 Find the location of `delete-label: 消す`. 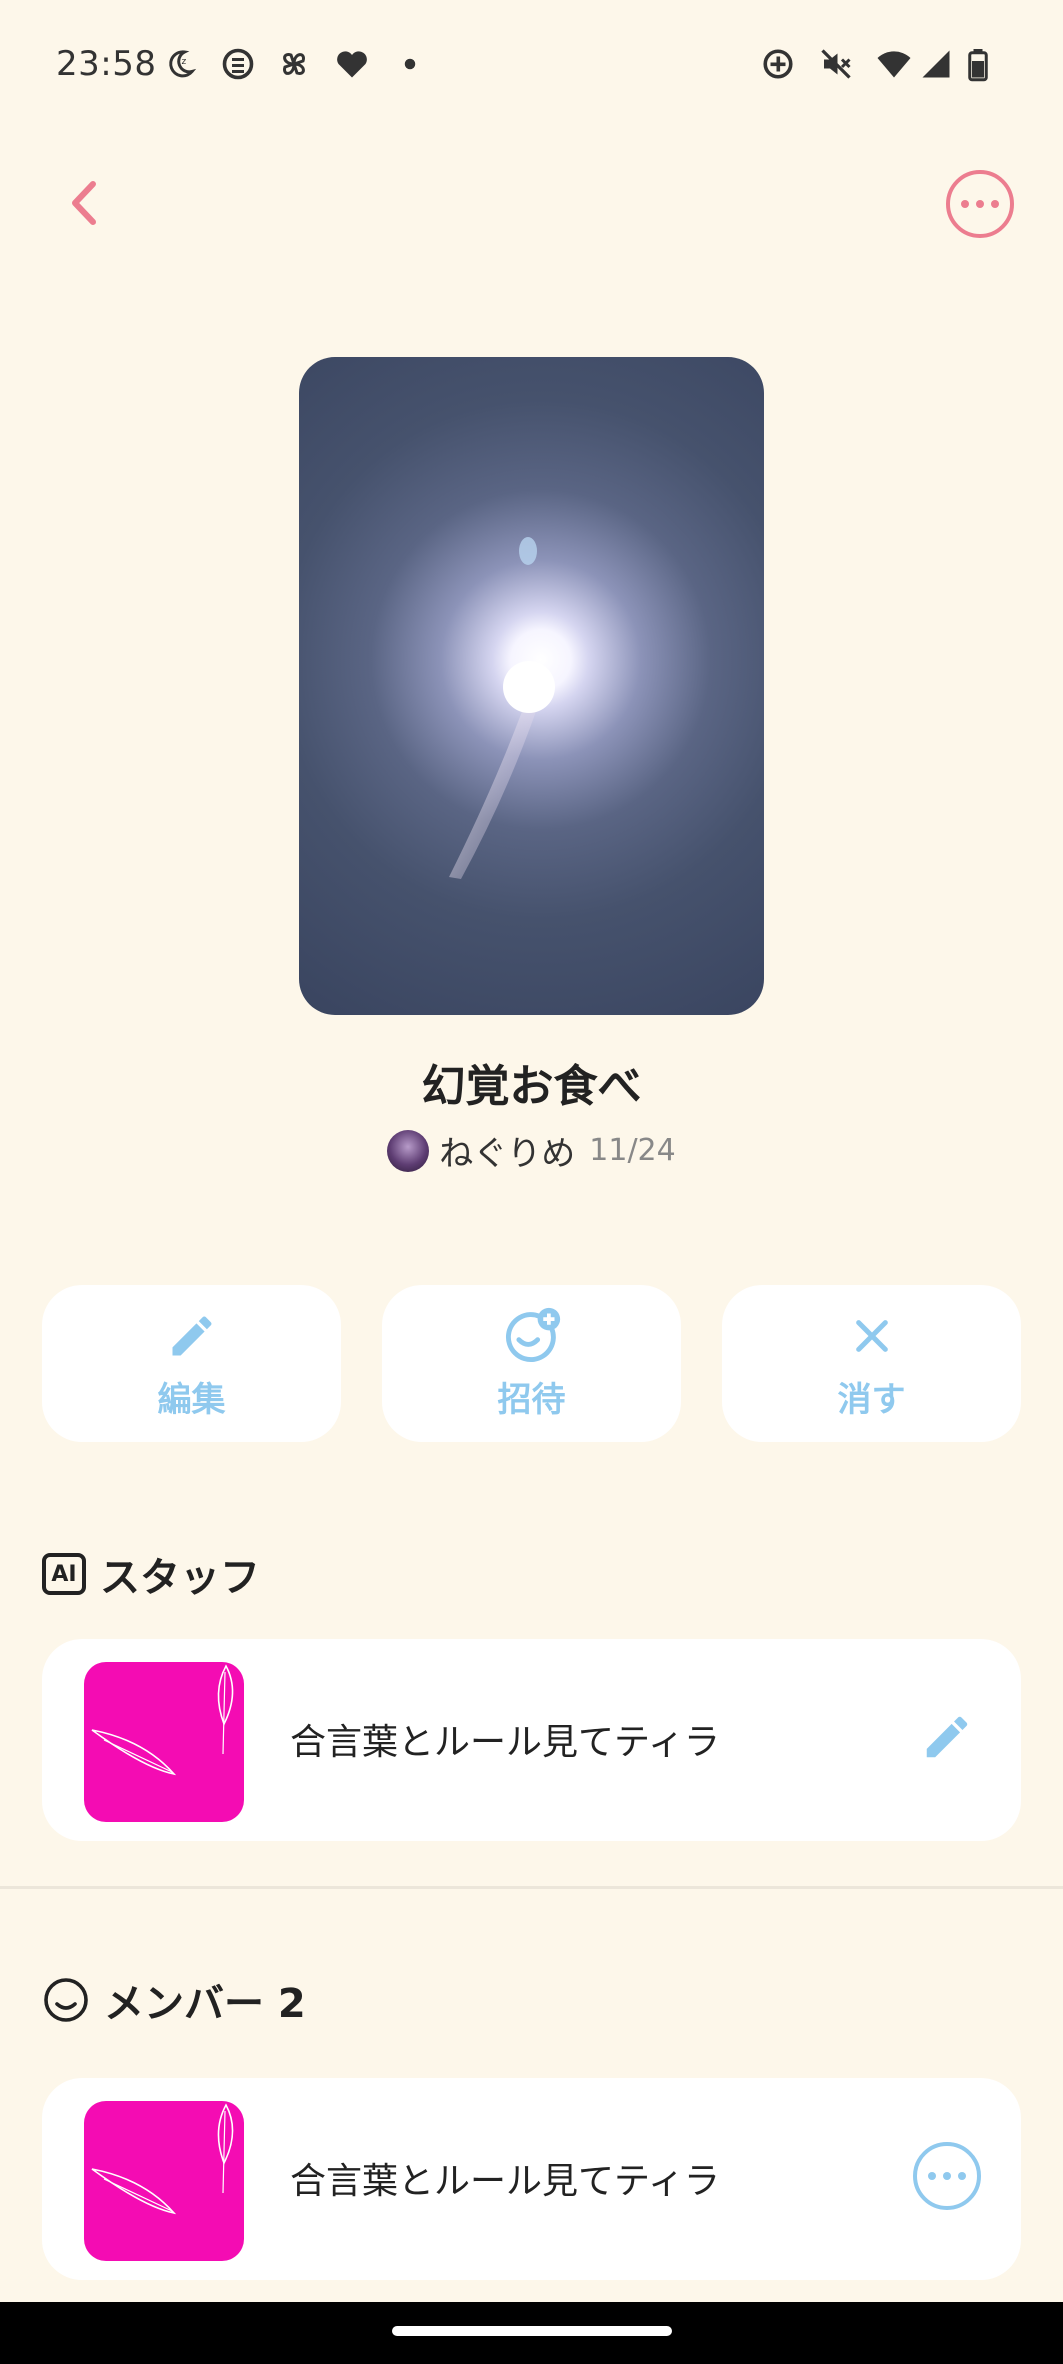

delete-label: 消す is located at coordinates (871, 1400).